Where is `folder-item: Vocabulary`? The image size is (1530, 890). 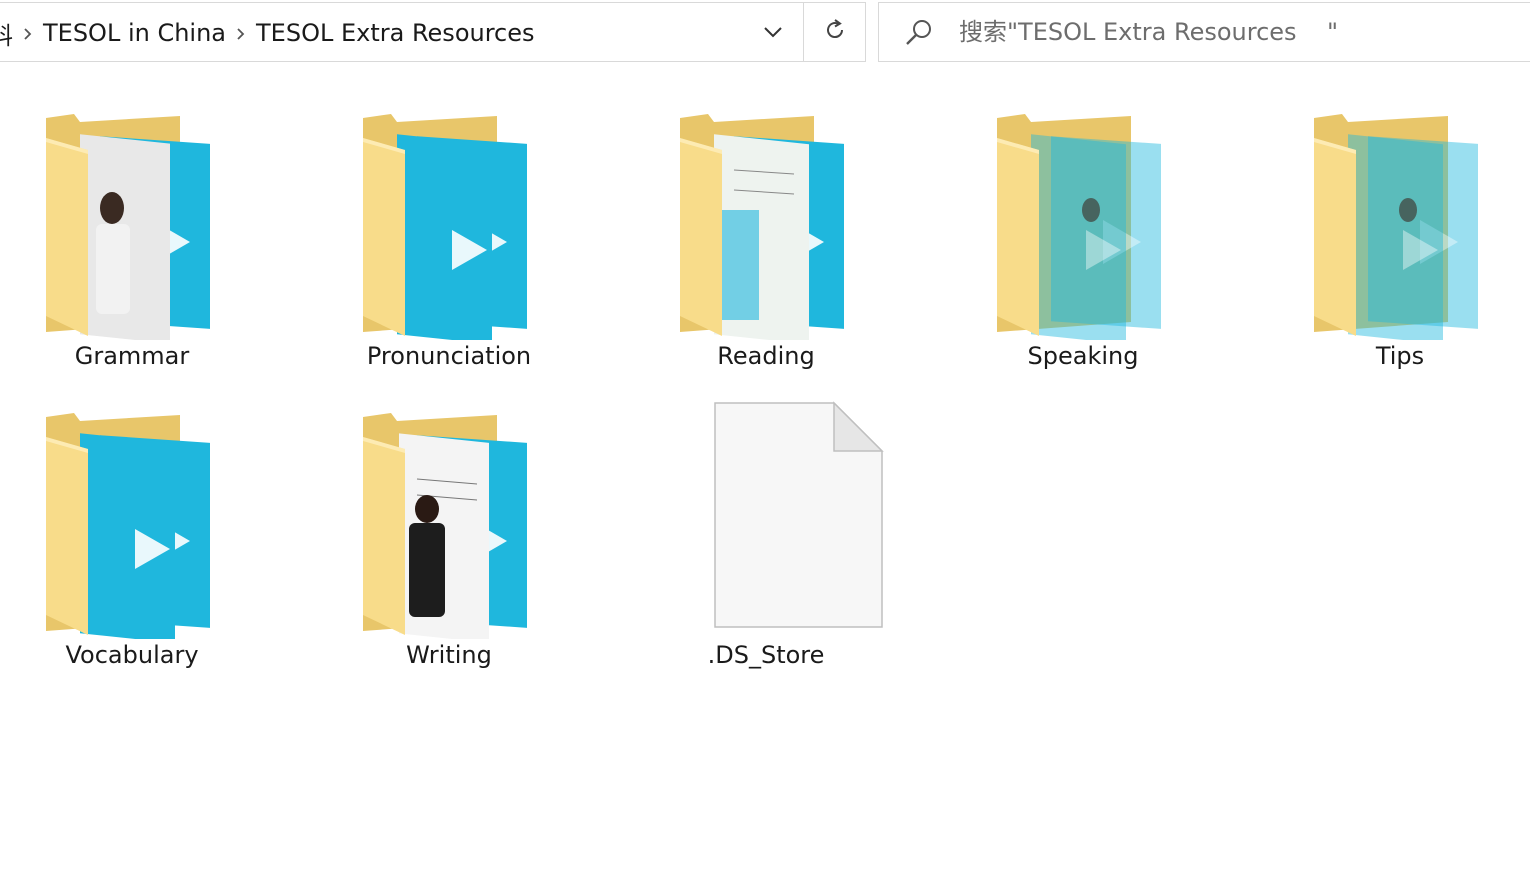 folder-item: Vocabulary is located at coordinates (132, 544).